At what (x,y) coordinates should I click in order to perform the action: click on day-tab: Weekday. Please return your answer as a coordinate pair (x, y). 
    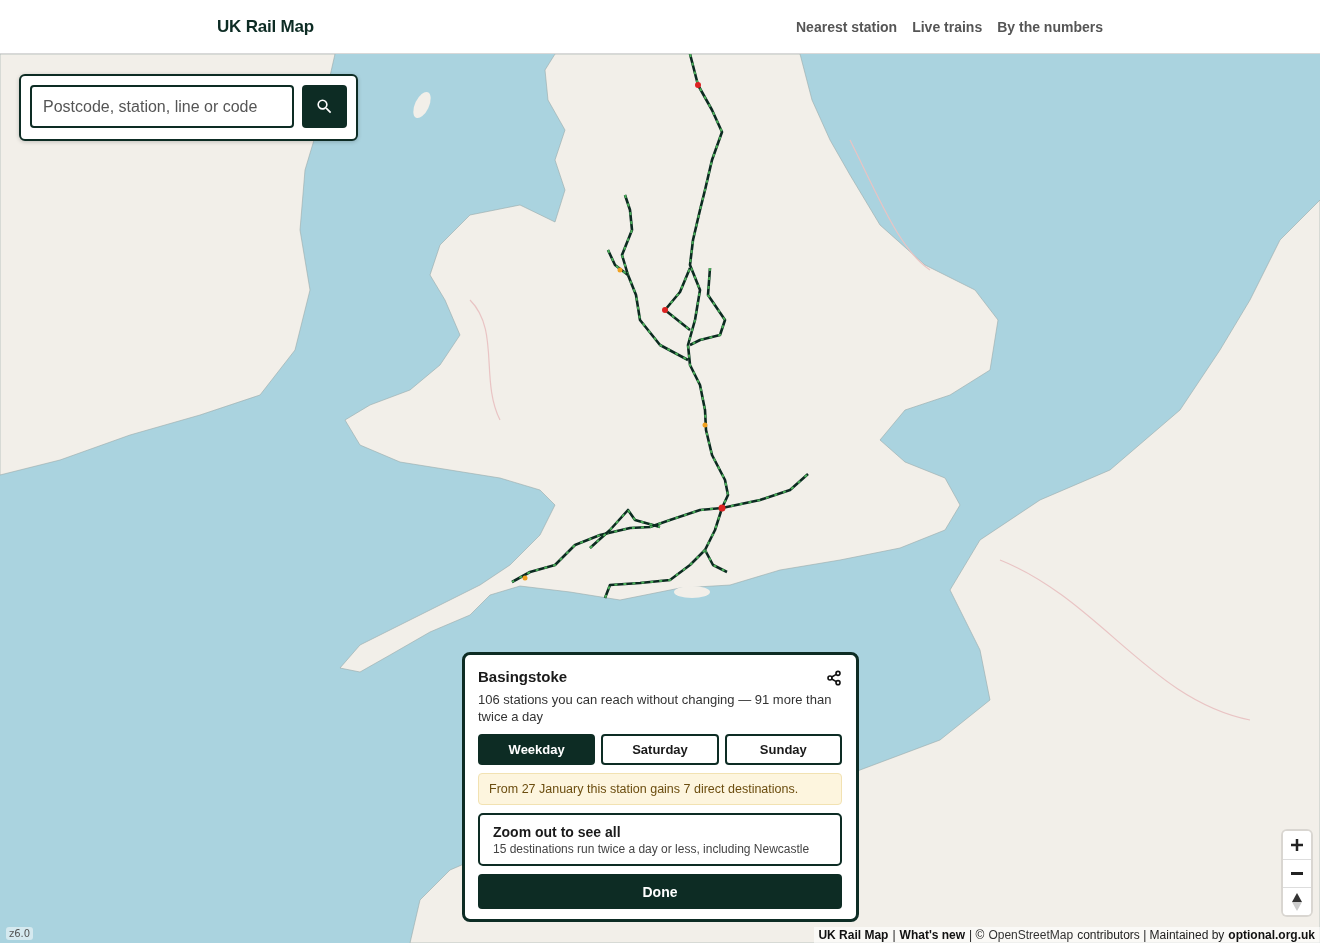
    Looking at the image, I should click on (537, 749).